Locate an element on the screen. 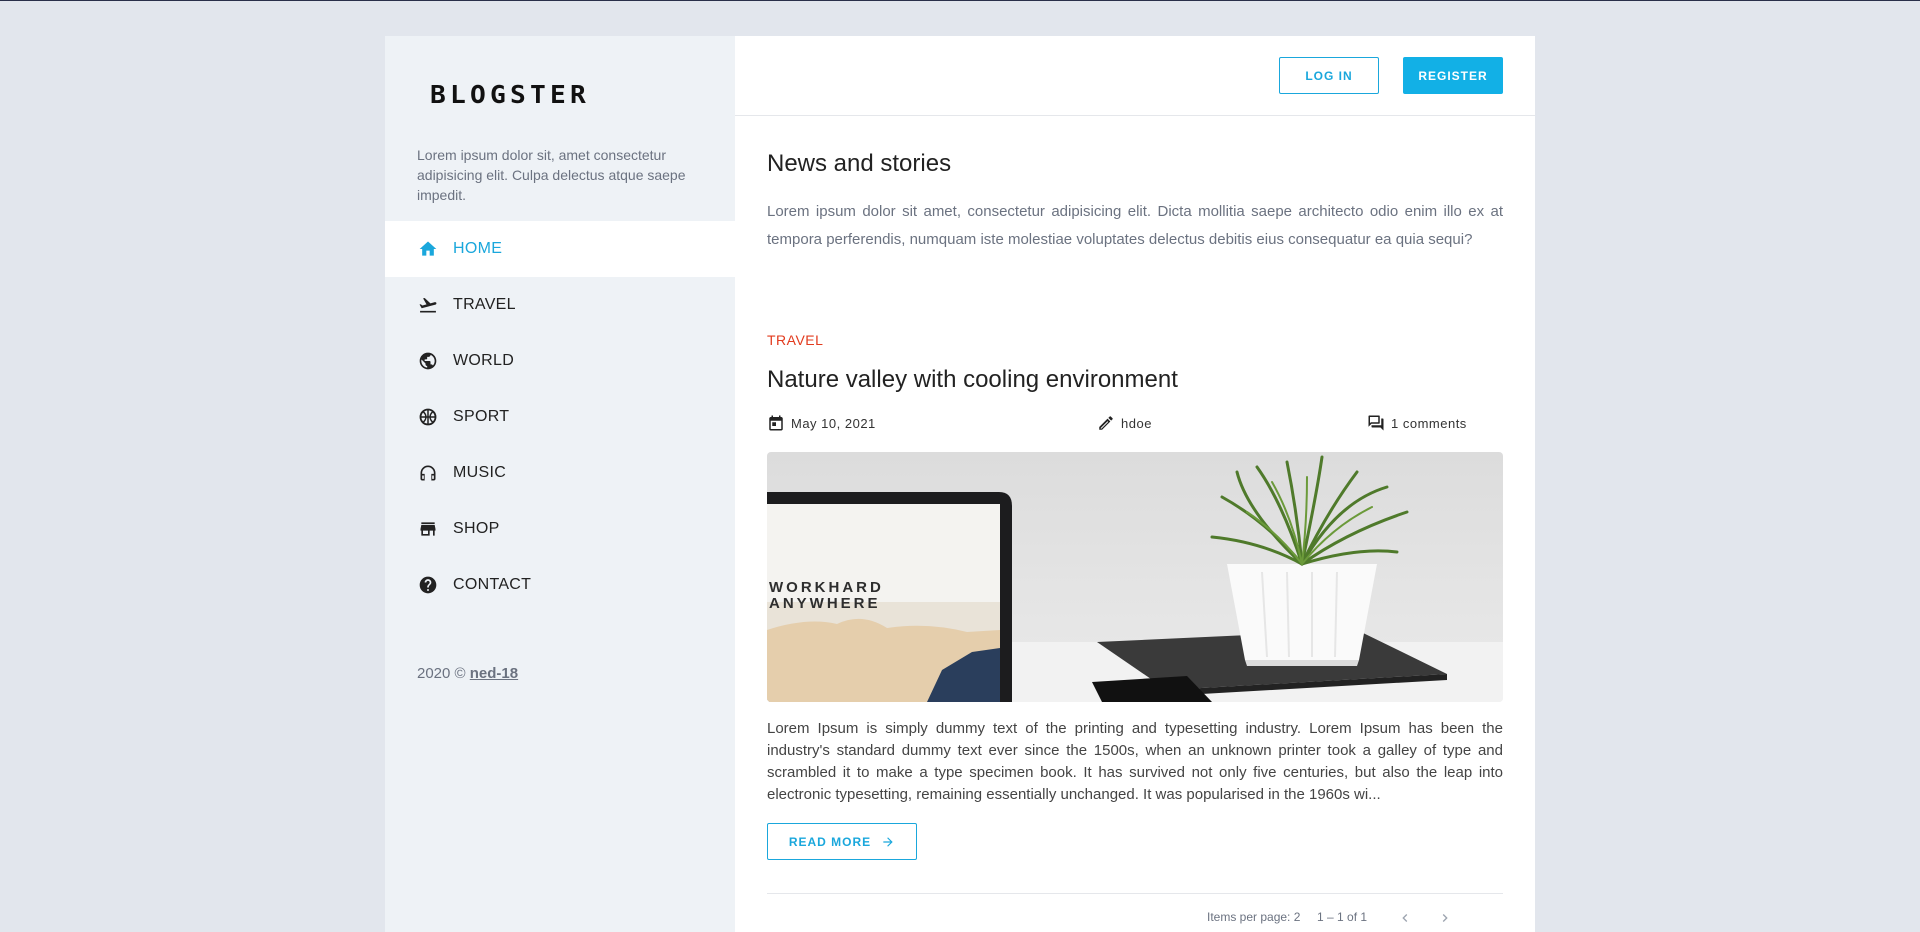 Image resolution: width=1920 pixels, height=932 pixels. logo: BLOGSTER is located at coordinates (510, 94).